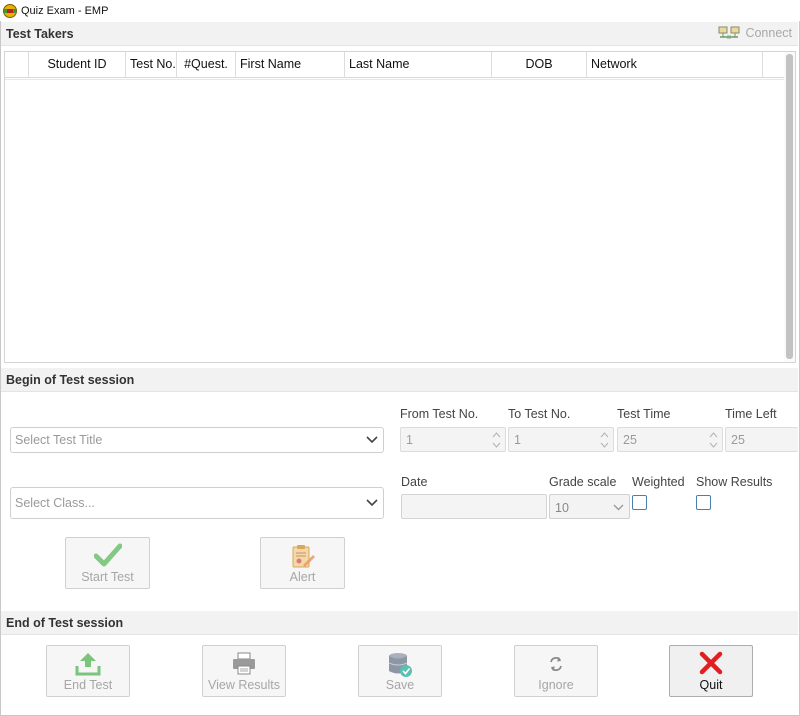 Image resolution: width=800 pixels, height=716 pixels. What do you see at coordinates (751, 414) in the screenshot?
I see `time-left-label: Time Left` at bounding box center [751, 414].